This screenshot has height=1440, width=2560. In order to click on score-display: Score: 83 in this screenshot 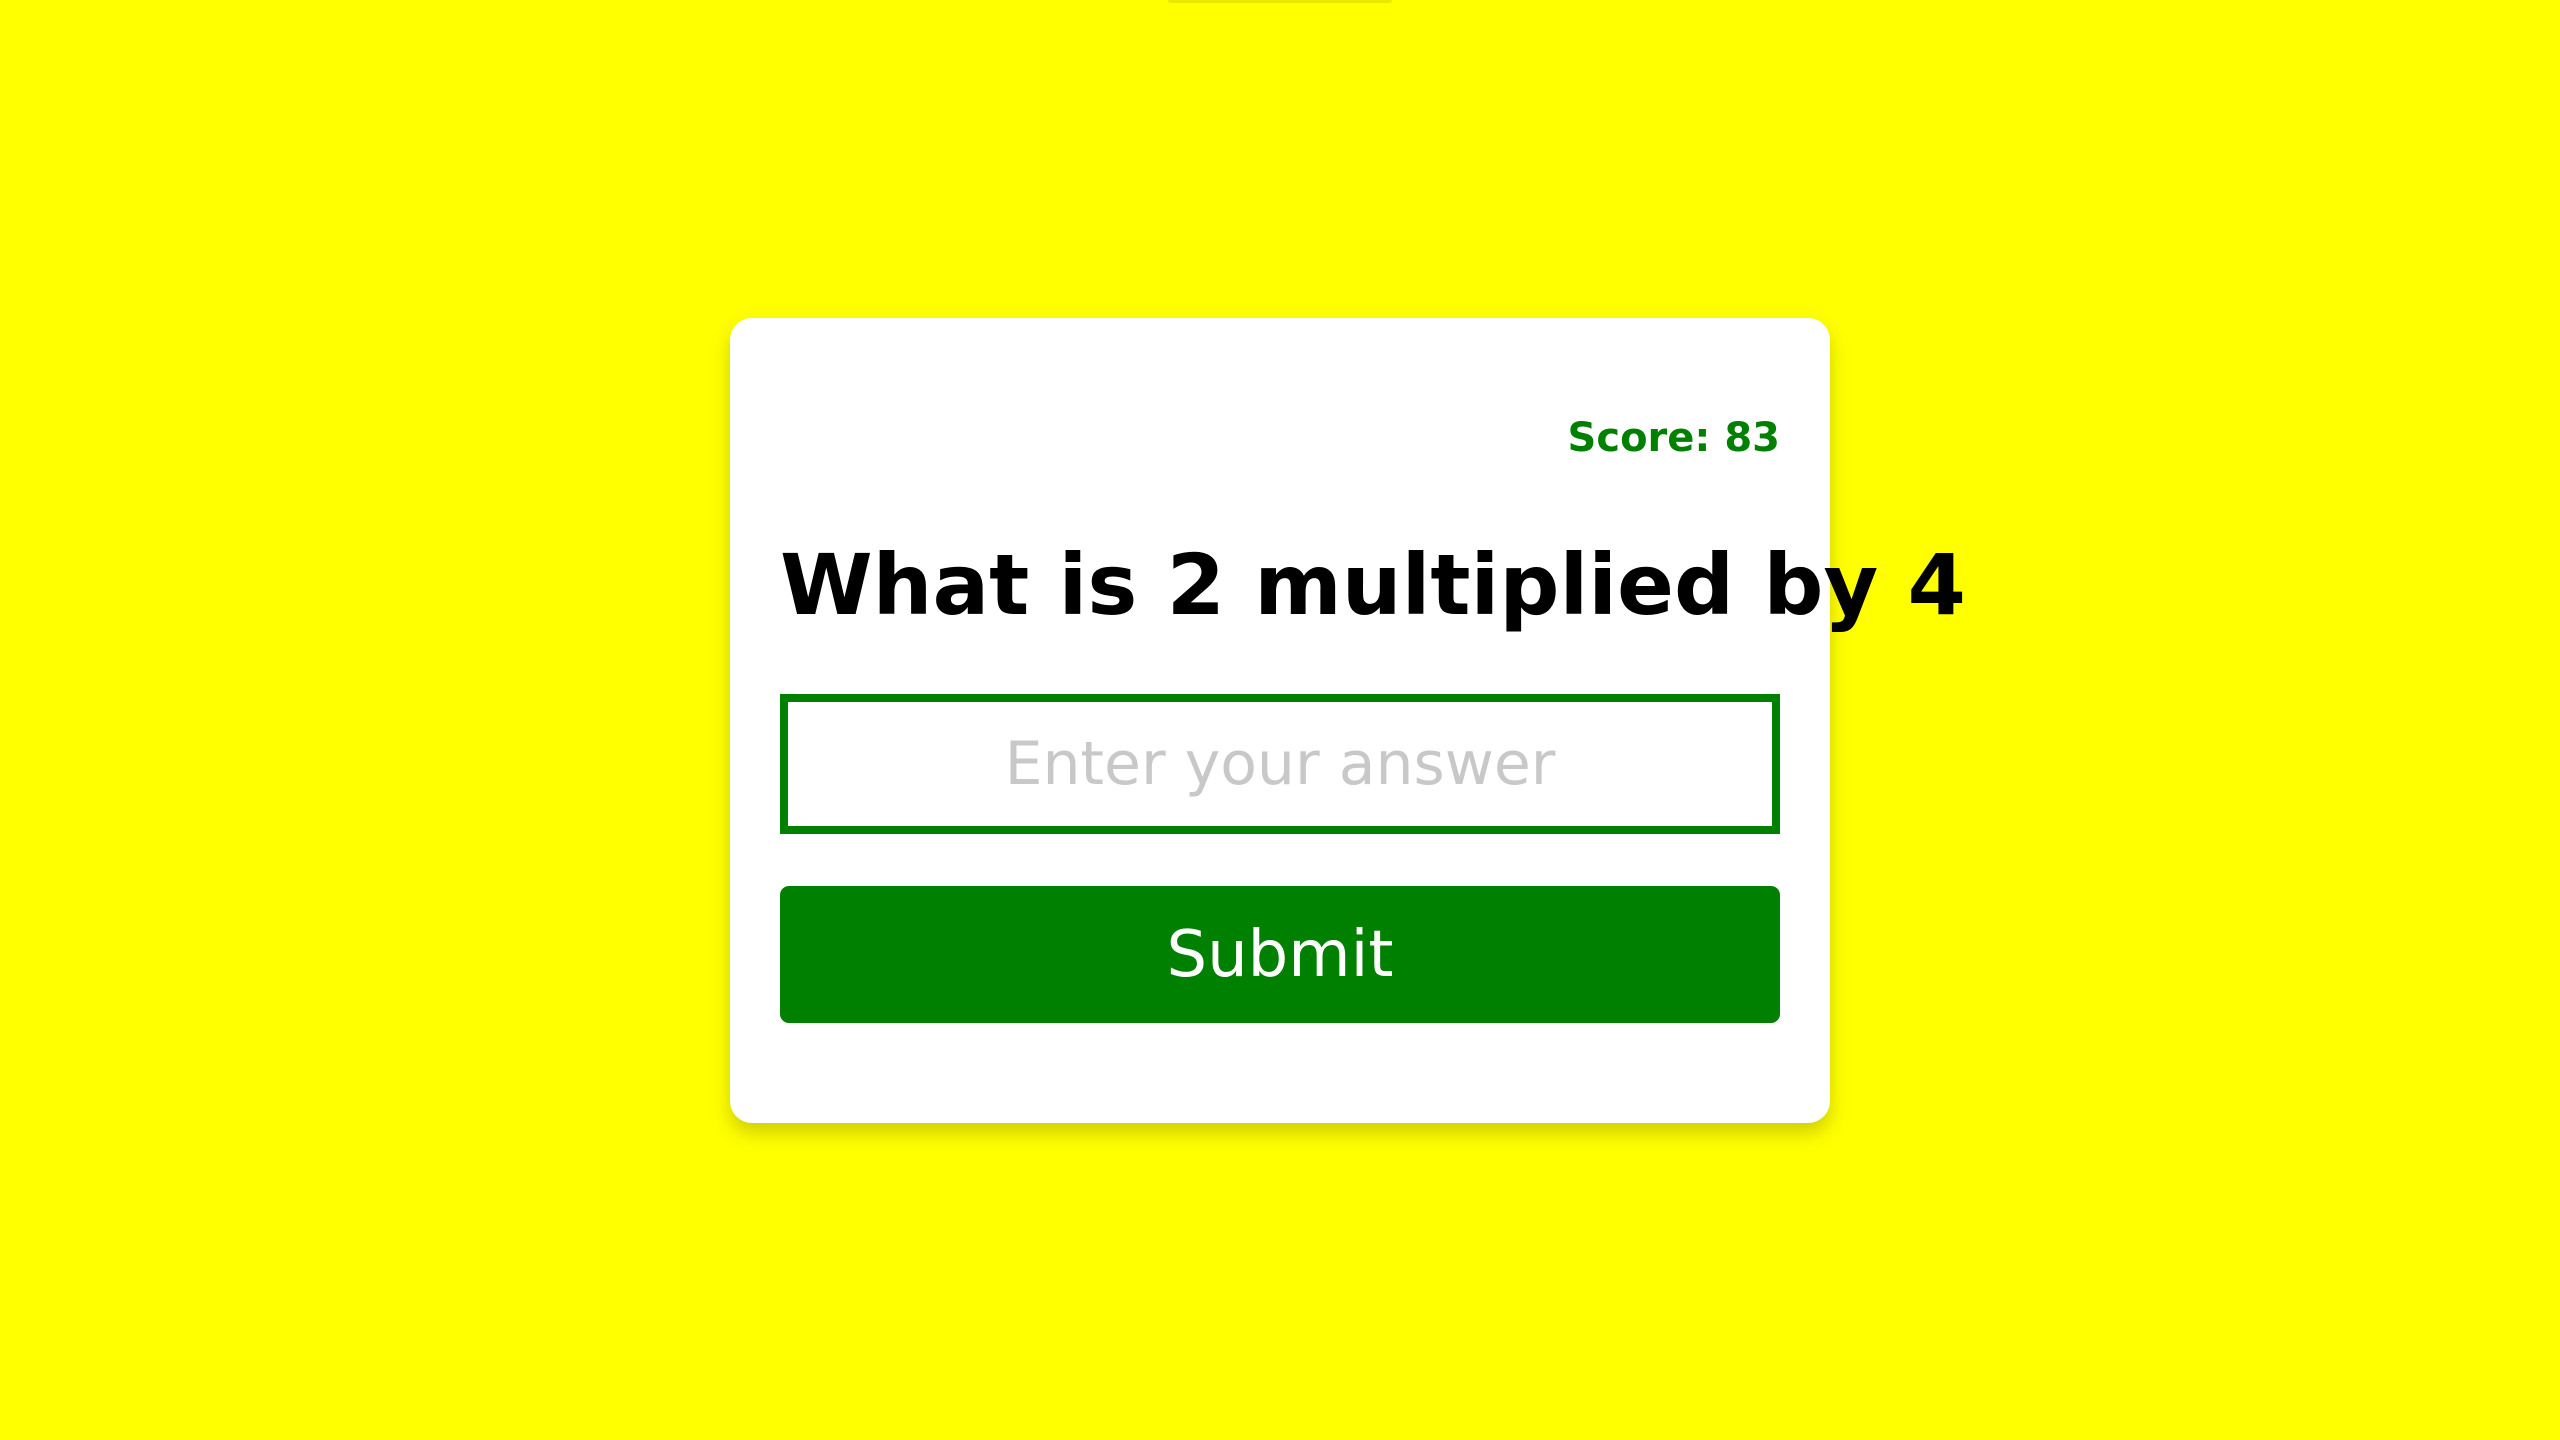, I will do `click(1673, 438)`.